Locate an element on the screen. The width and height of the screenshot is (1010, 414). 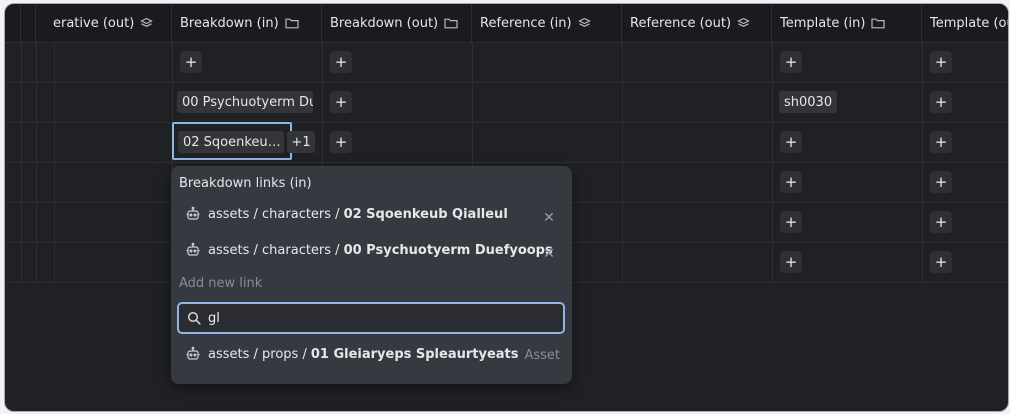
result-name: 01 Gleiaryeps Spleaurtyeats is located at coordinates (414, 354).